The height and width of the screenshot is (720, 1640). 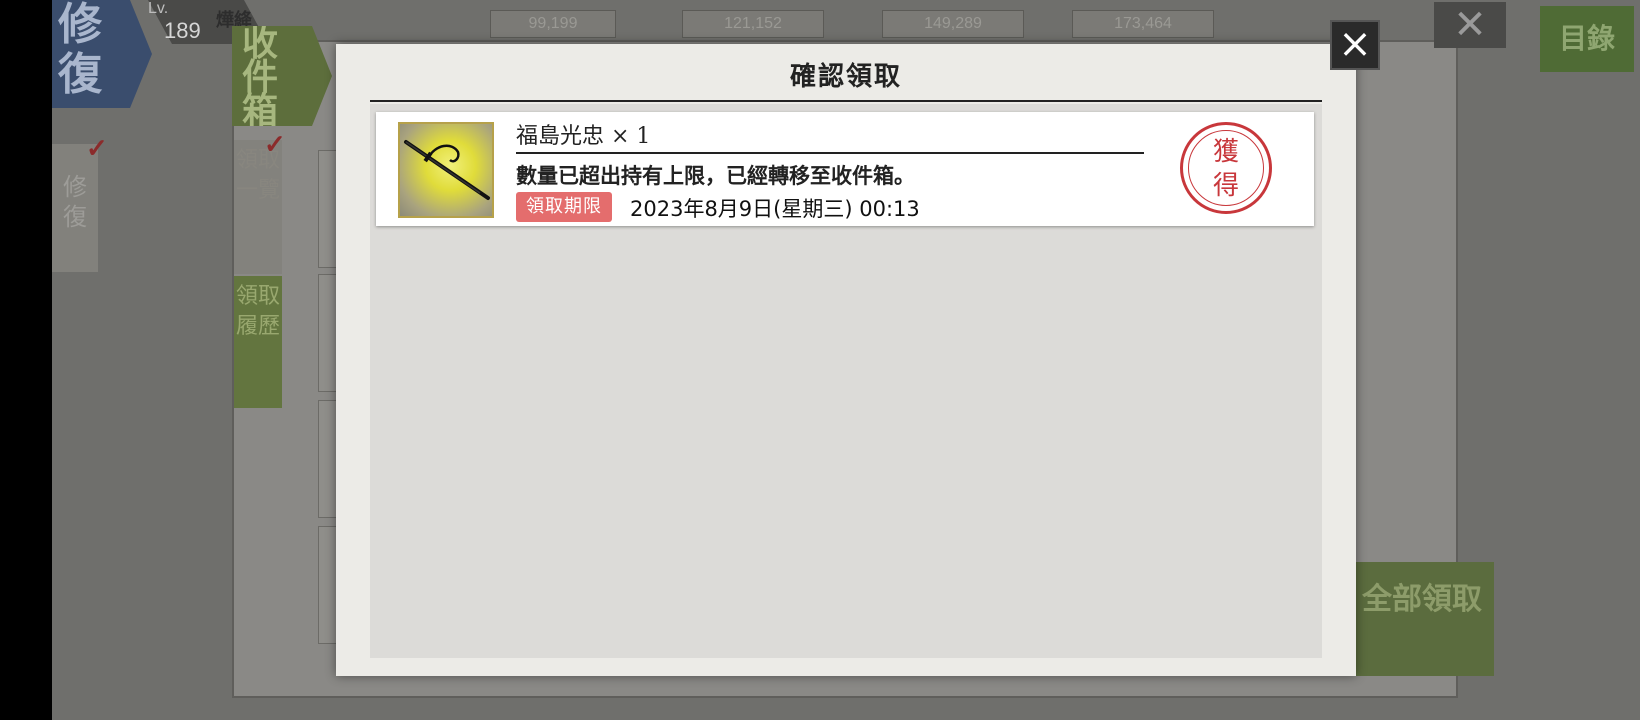 What do you see at coordinates (1355, 45) in the screenshot?
I see `close-icon: ×` at bounding box center [1355, 45].